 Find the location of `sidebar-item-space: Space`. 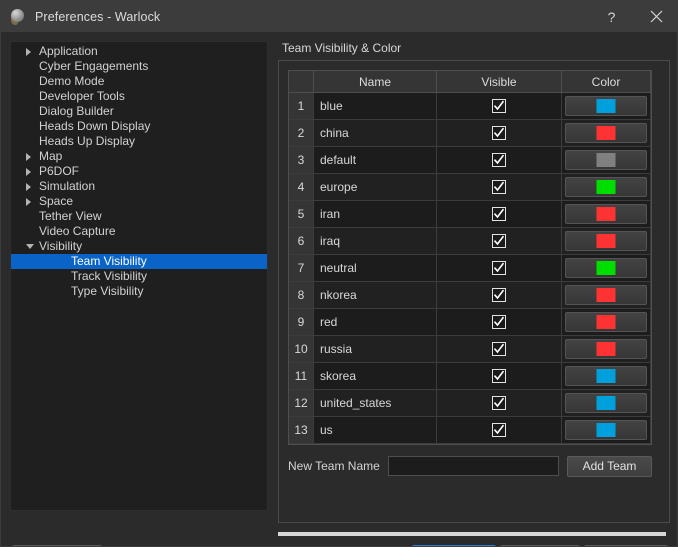

sidebar-item-space: Space is located at coordinates (139, 201).